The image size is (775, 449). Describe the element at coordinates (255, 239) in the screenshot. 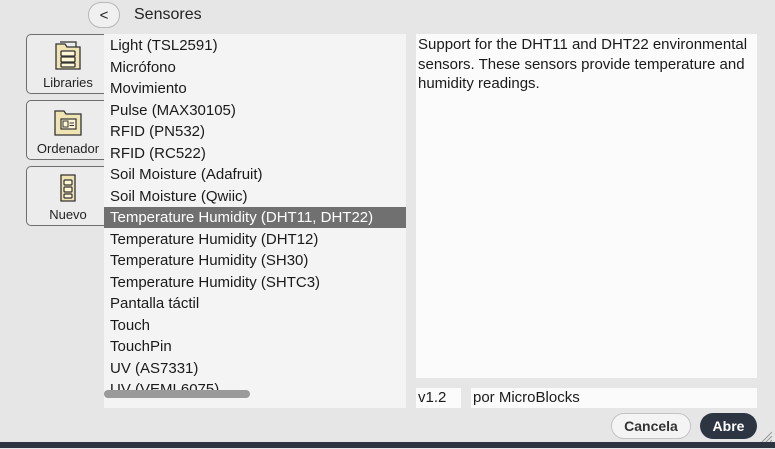

I see `list-item: Temperature Humidity (DHT12)` at that location.